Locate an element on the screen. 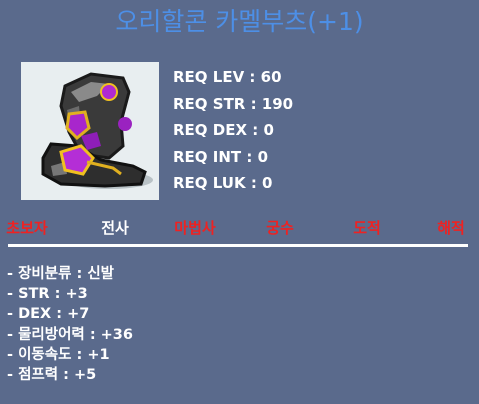 The height and width of the screenshot is (404, 479). item-name: 오리할콘 카멜부츠(+1) is located at coordinates (239, 21).